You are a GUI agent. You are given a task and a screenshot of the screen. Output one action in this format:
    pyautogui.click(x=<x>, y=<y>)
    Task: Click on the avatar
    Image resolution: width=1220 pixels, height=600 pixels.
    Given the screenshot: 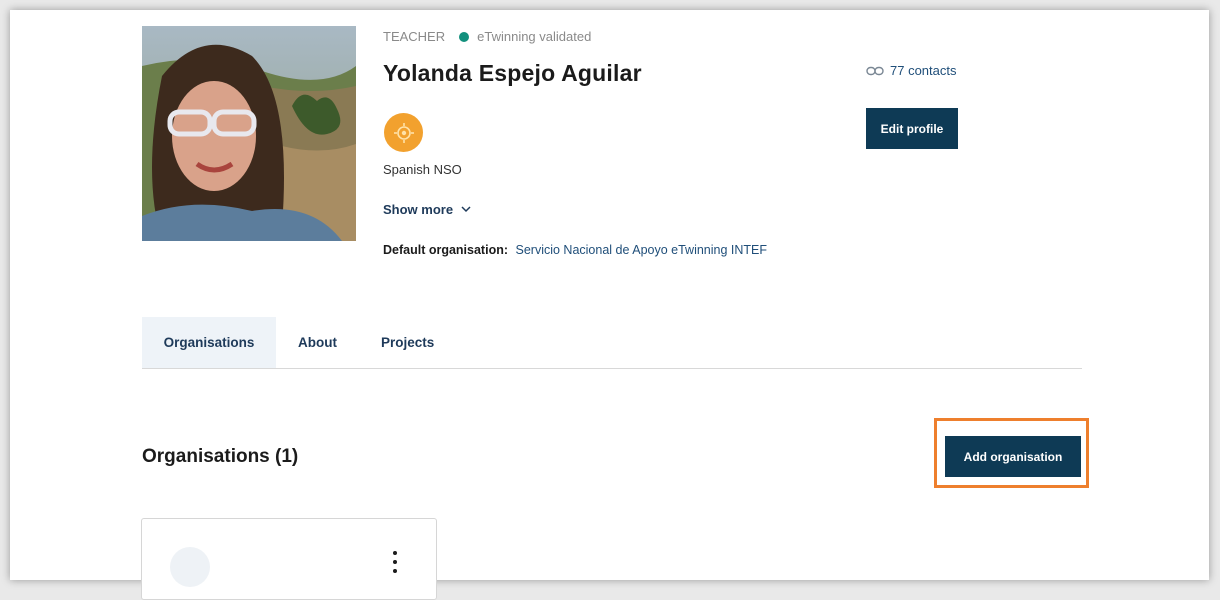 What is the action you would take?
    pyautogui.click(x=249, y=133)
    